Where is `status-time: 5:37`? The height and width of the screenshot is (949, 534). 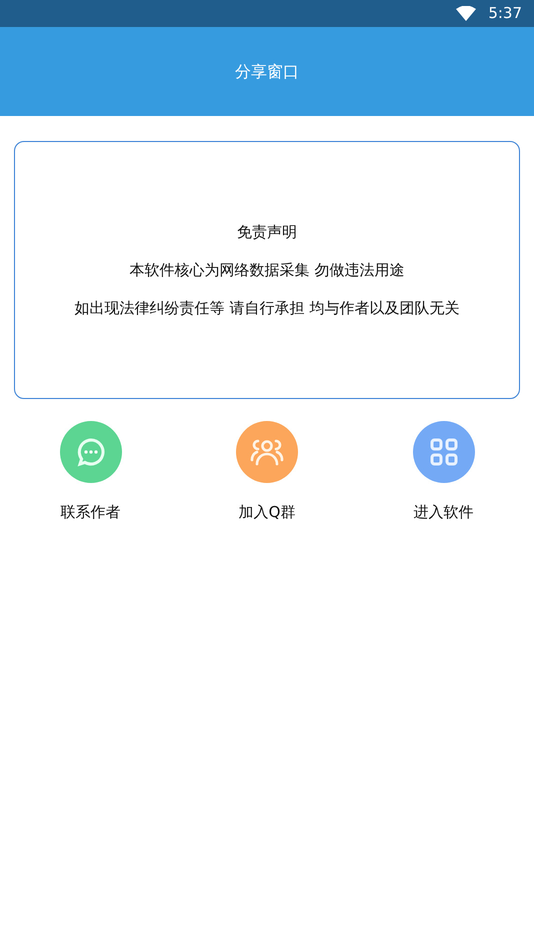 status-time: 5:37 is located at coordinates (505, 13).